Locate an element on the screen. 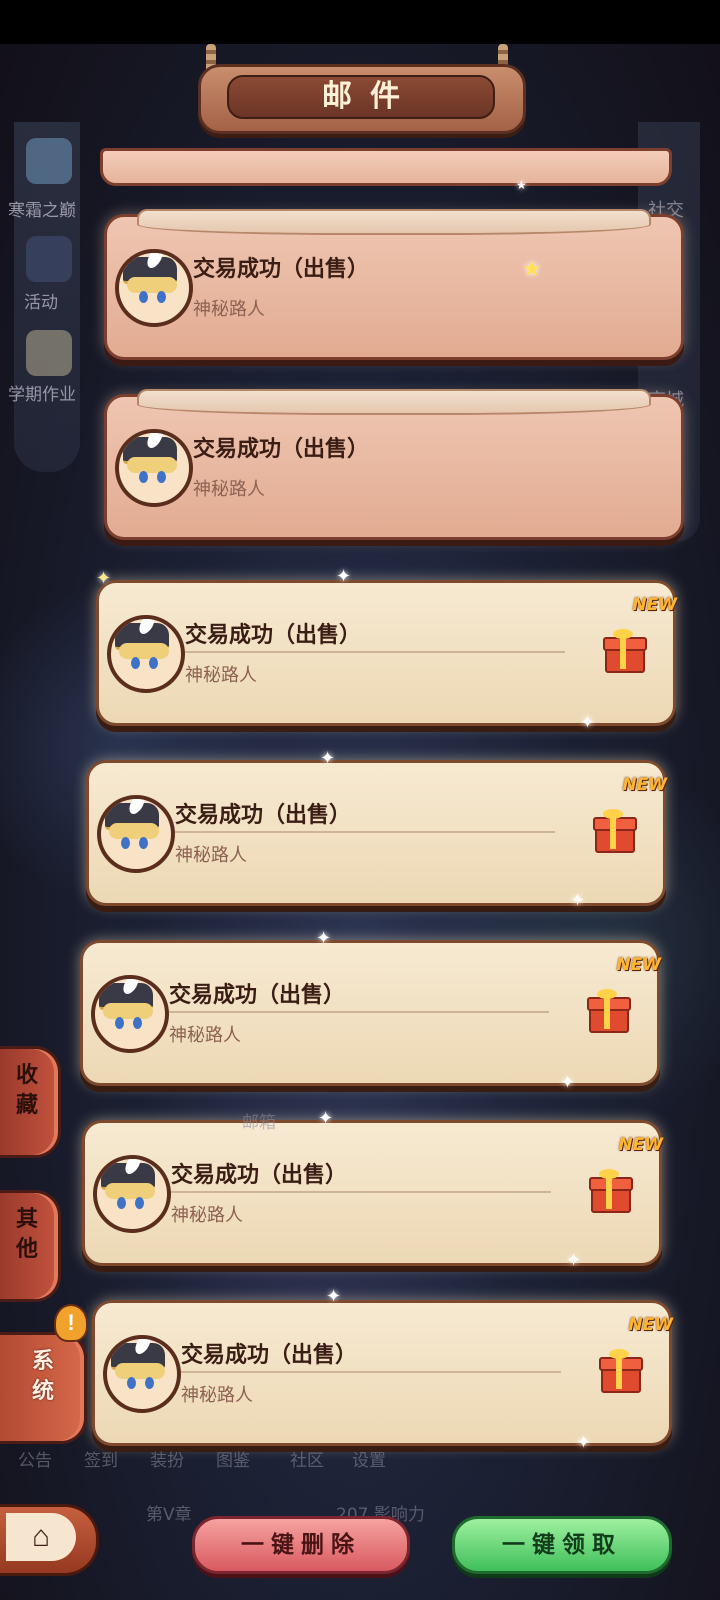 The height and width of the screenshot is (1600, 720). ghost-chapter: 第V章 is located at coordinates (169, 1515).